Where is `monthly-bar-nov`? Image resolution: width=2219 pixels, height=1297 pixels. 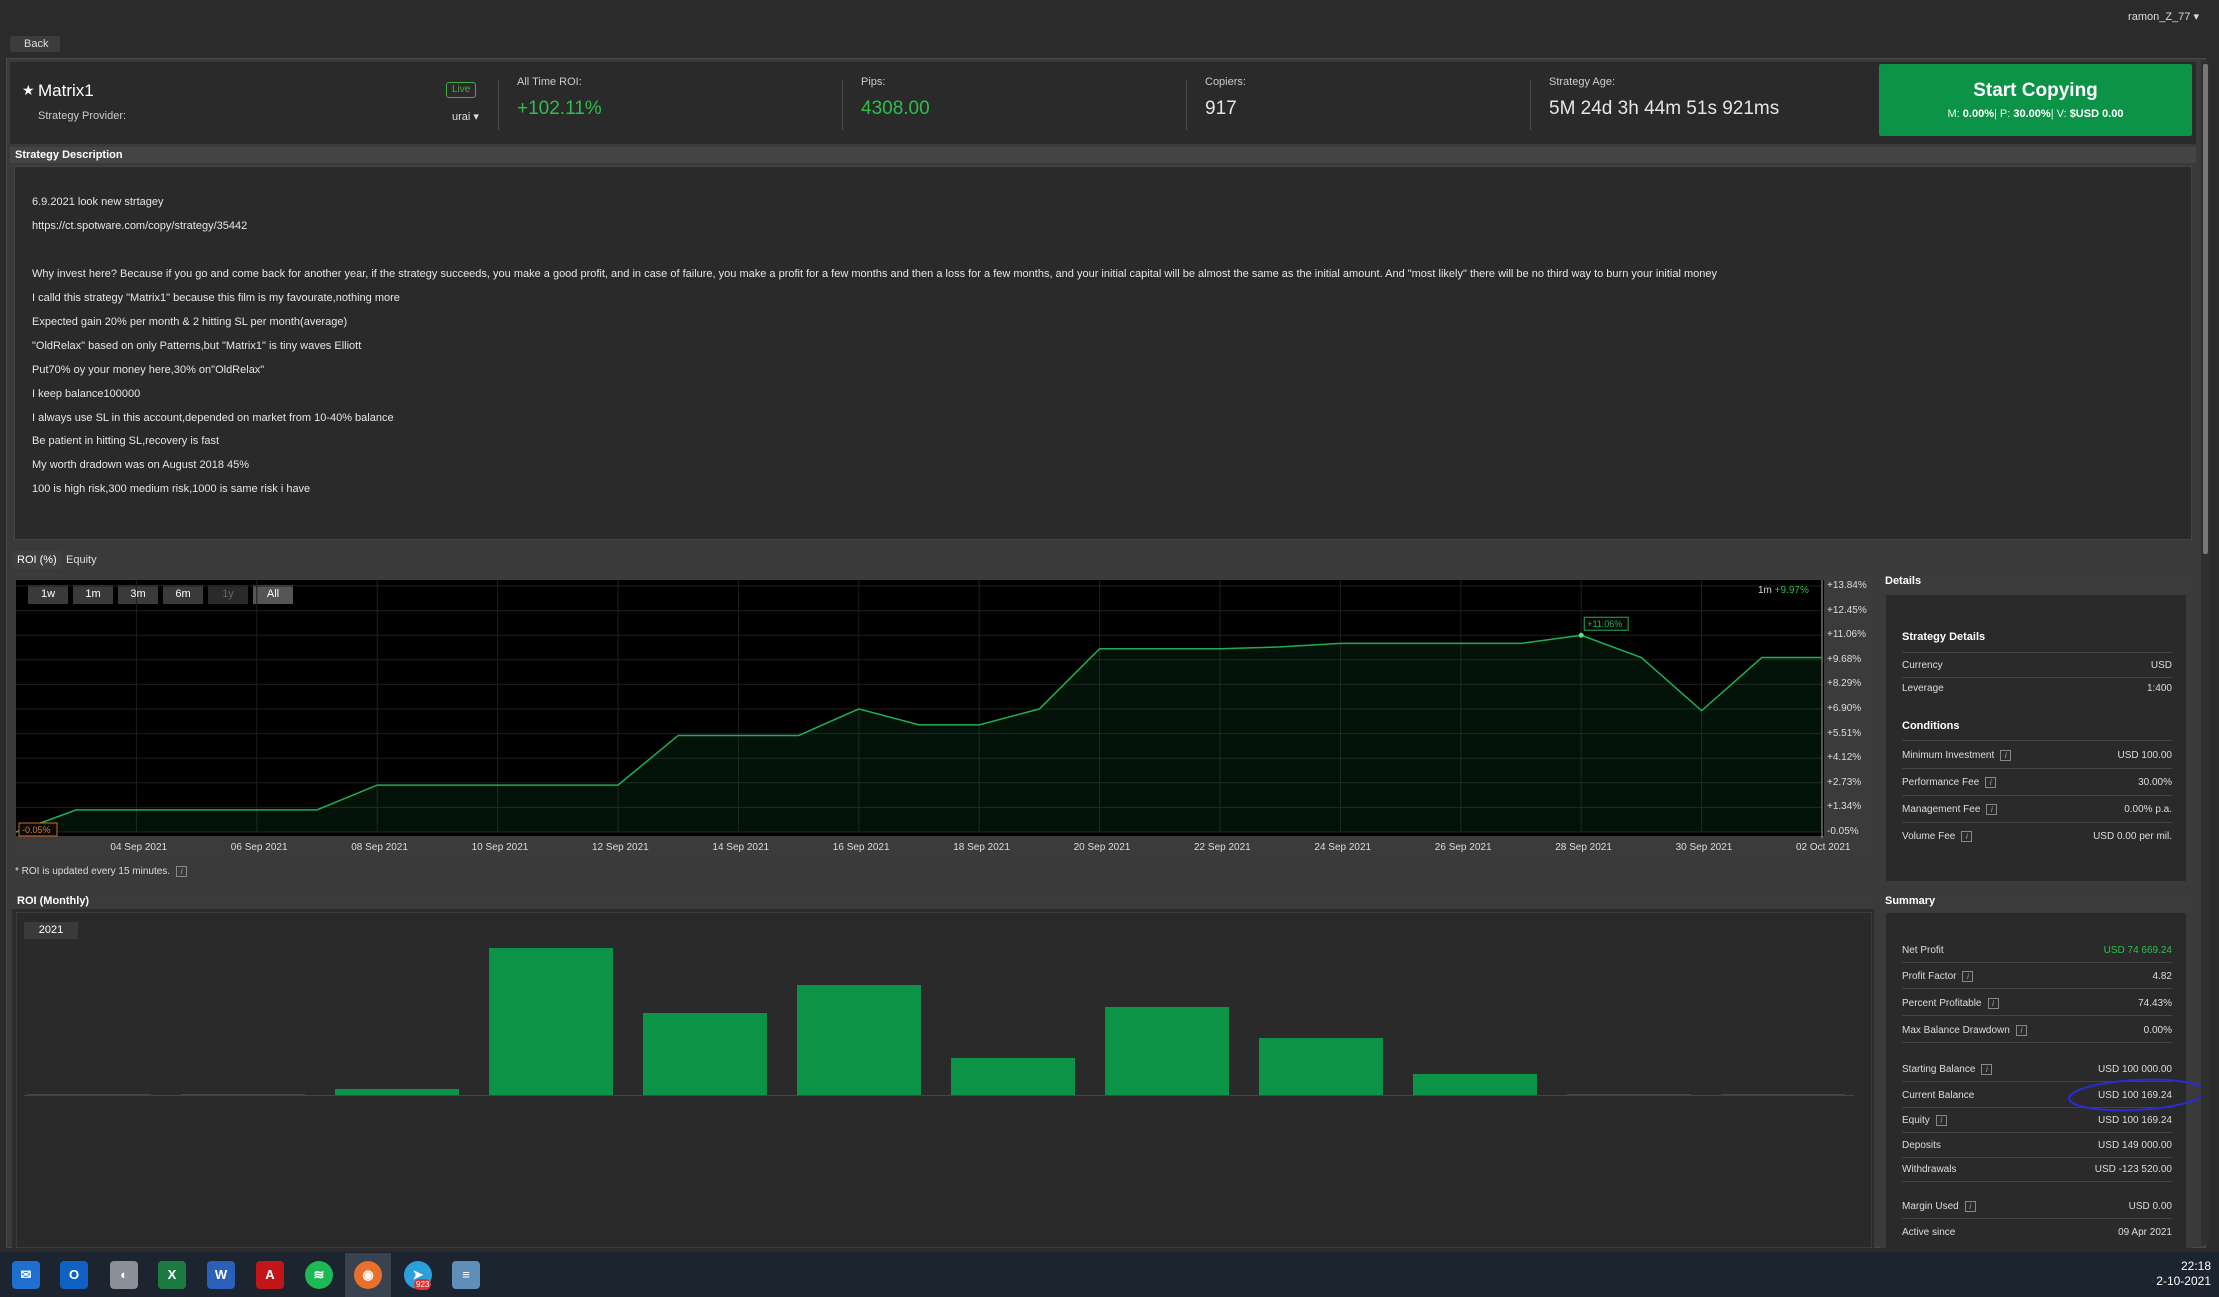
monthly-bar-nov is located at coordinates (1629, 1094).